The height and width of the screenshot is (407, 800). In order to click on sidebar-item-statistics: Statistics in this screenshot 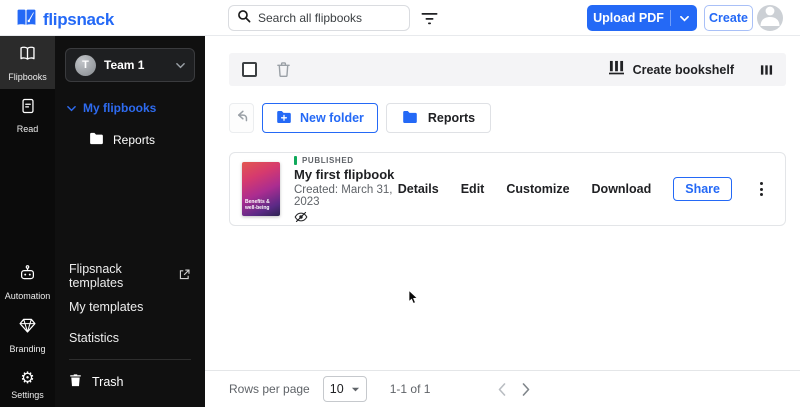, I will do `click(130, 337)`.